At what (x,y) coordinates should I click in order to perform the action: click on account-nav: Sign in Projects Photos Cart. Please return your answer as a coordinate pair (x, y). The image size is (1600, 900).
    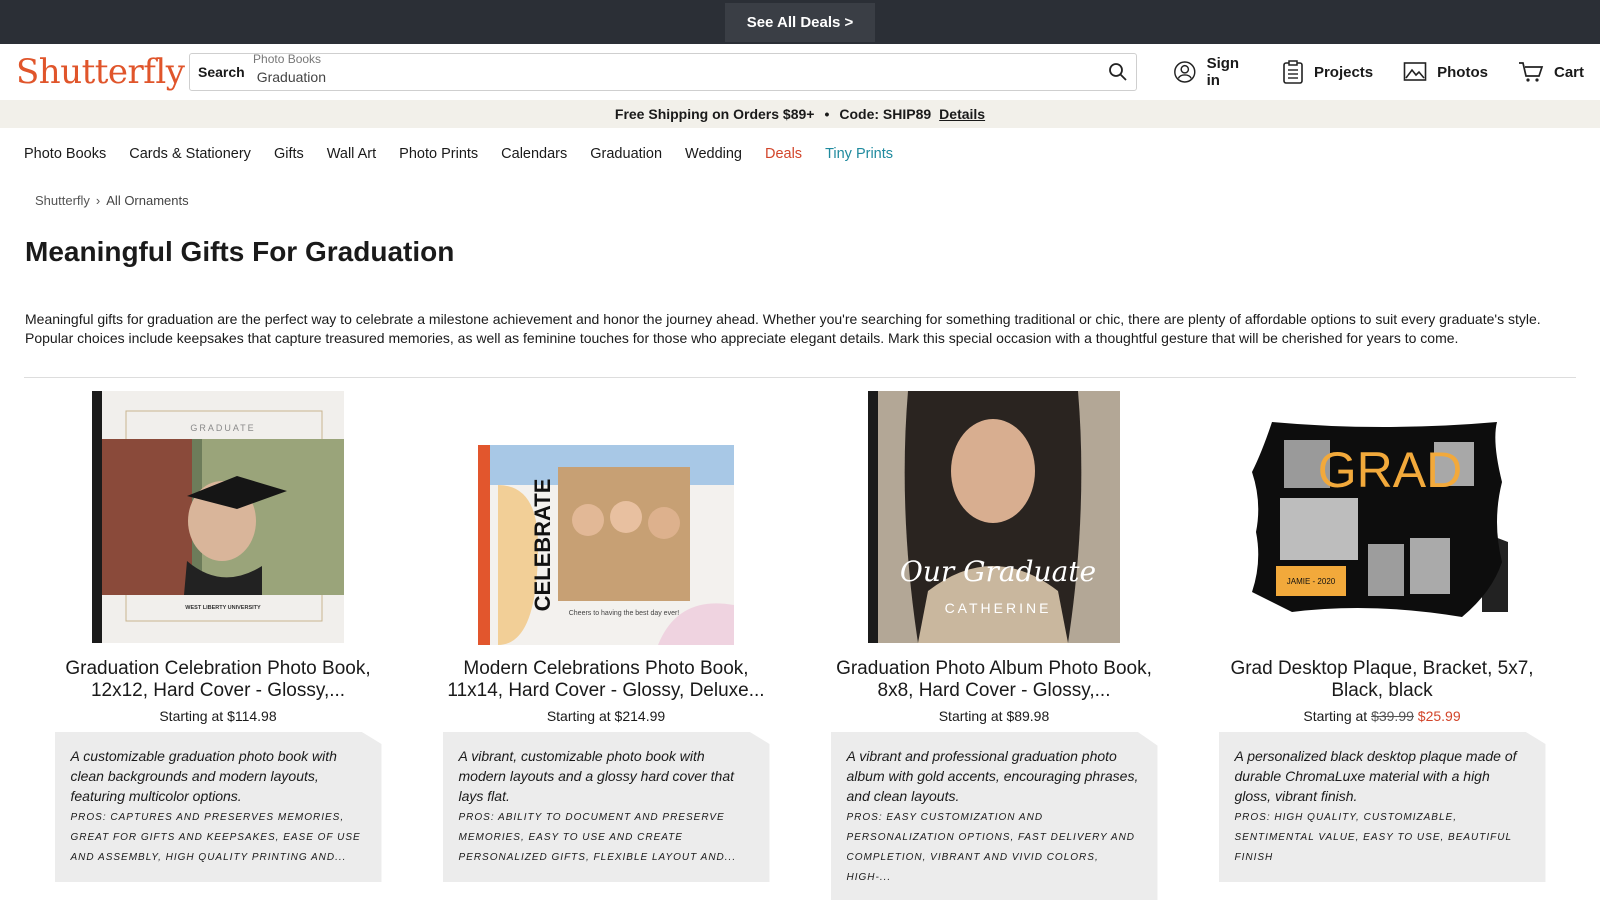
    Looking at the image, I should click on (1378, 72).